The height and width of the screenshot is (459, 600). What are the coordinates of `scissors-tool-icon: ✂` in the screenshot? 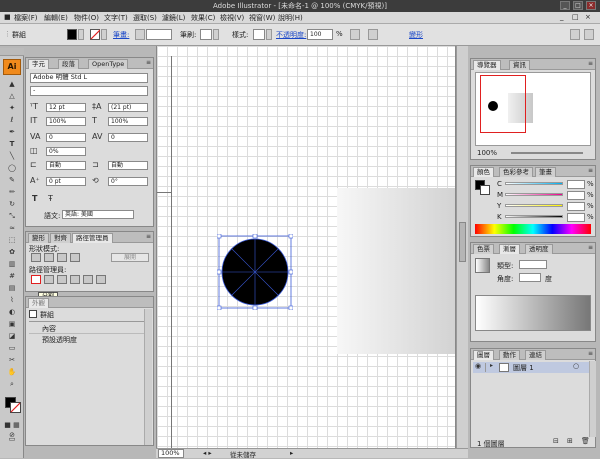 It's located at (12, 360).